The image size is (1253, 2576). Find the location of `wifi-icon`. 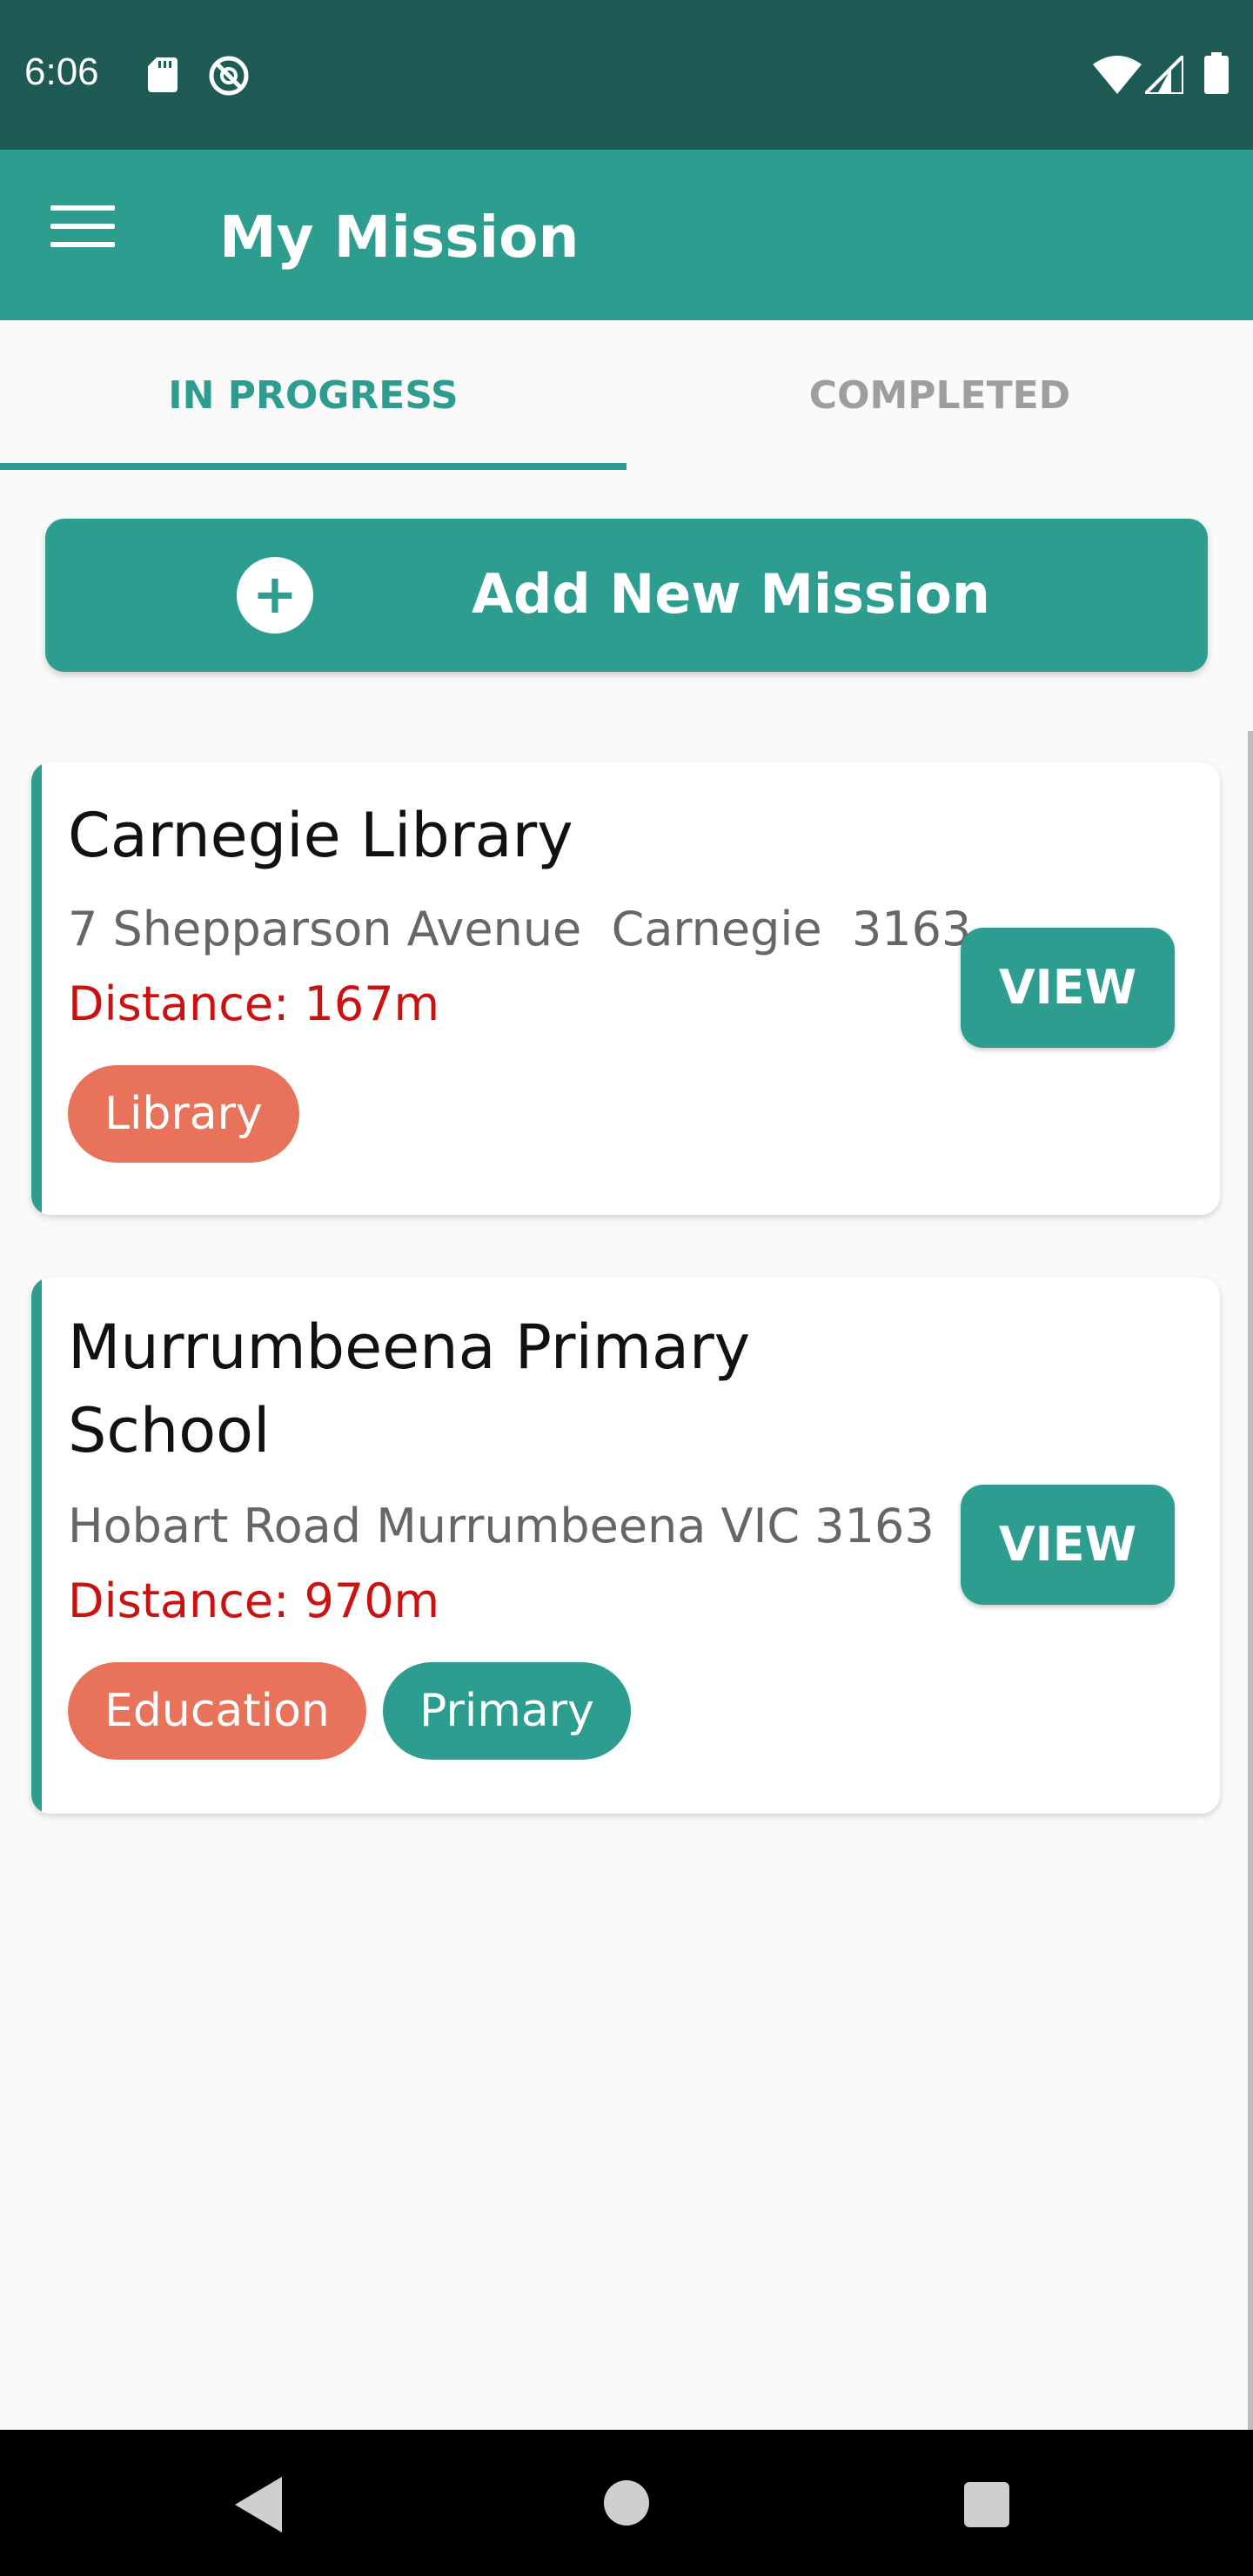

wifi-icon is located at coordinates (1117, 75).